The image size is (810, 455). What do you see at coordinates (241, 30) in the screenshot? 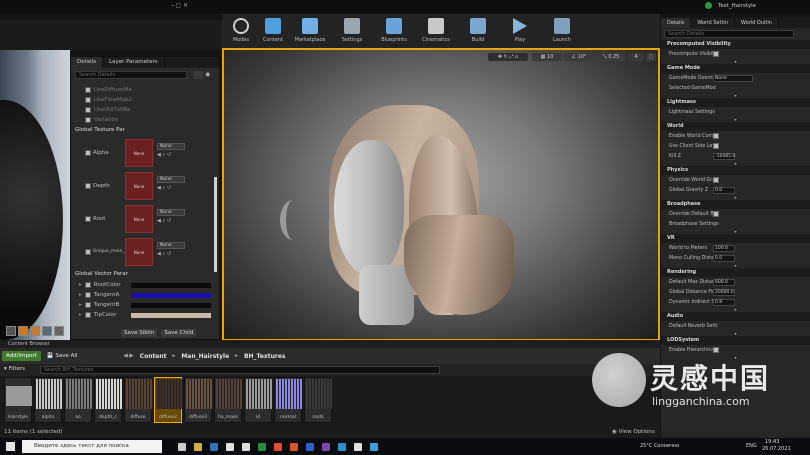
I see `toolbar-modes-button: Modes` at bounding box center [241, 30].